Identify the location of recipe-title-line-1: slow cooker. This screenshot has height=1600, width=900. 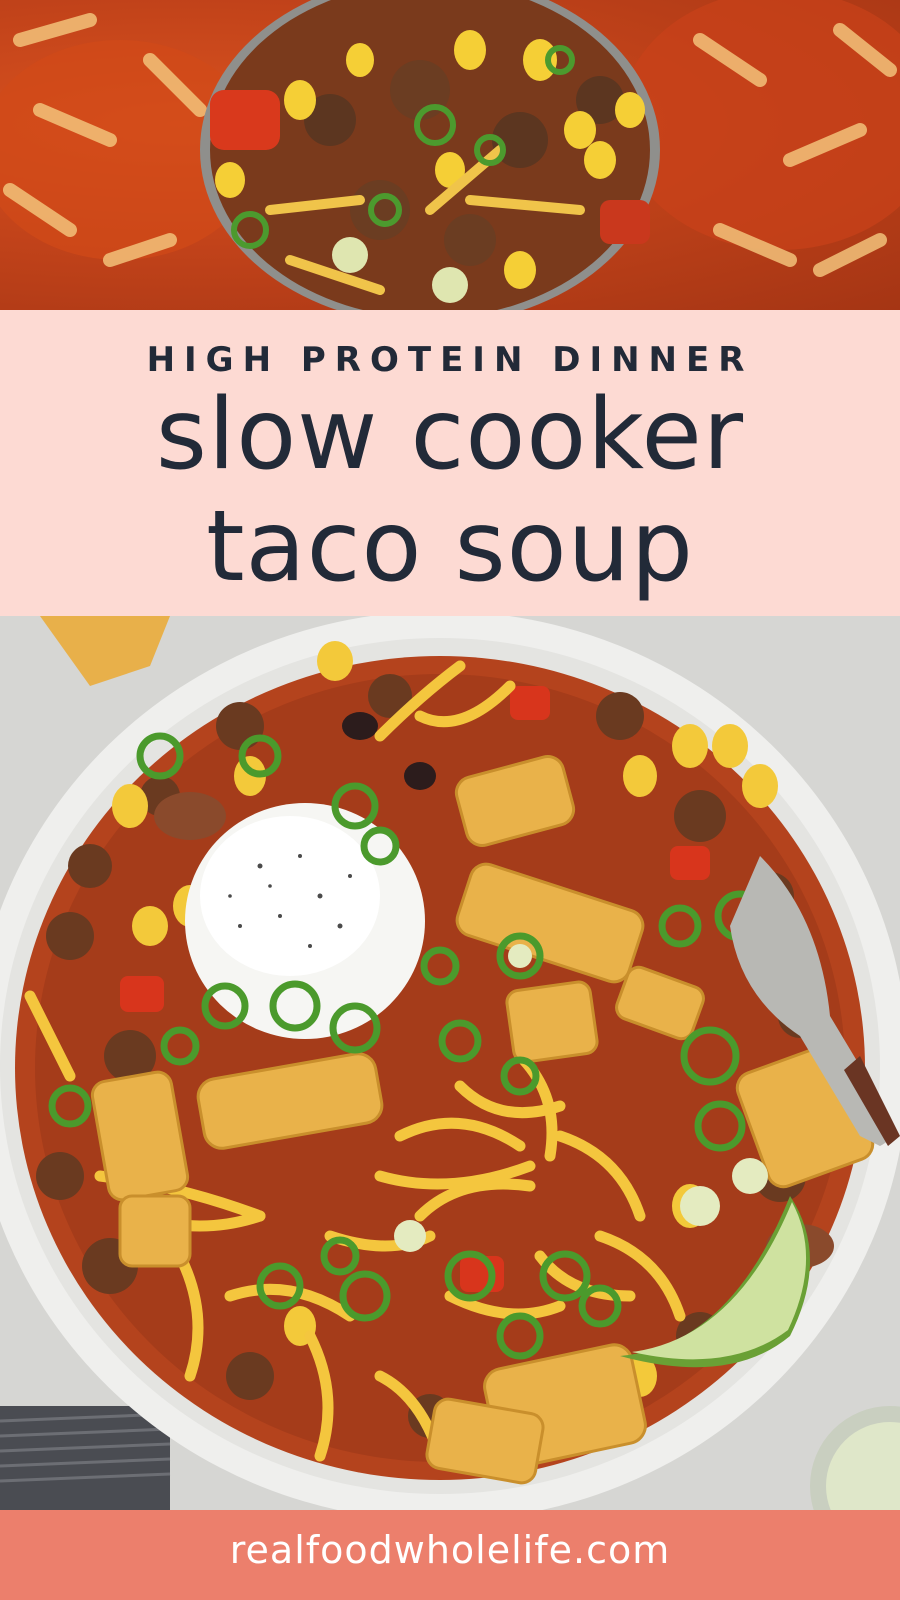
(450, 435).